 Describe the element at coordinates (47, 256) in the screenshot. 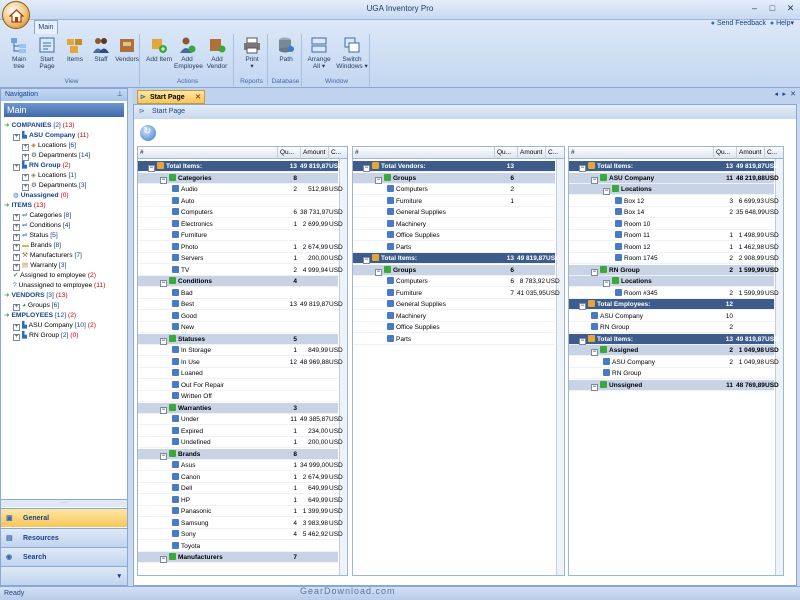

I see `nav-tree-item: + ⚒ Manufacturers [7]` at that location.